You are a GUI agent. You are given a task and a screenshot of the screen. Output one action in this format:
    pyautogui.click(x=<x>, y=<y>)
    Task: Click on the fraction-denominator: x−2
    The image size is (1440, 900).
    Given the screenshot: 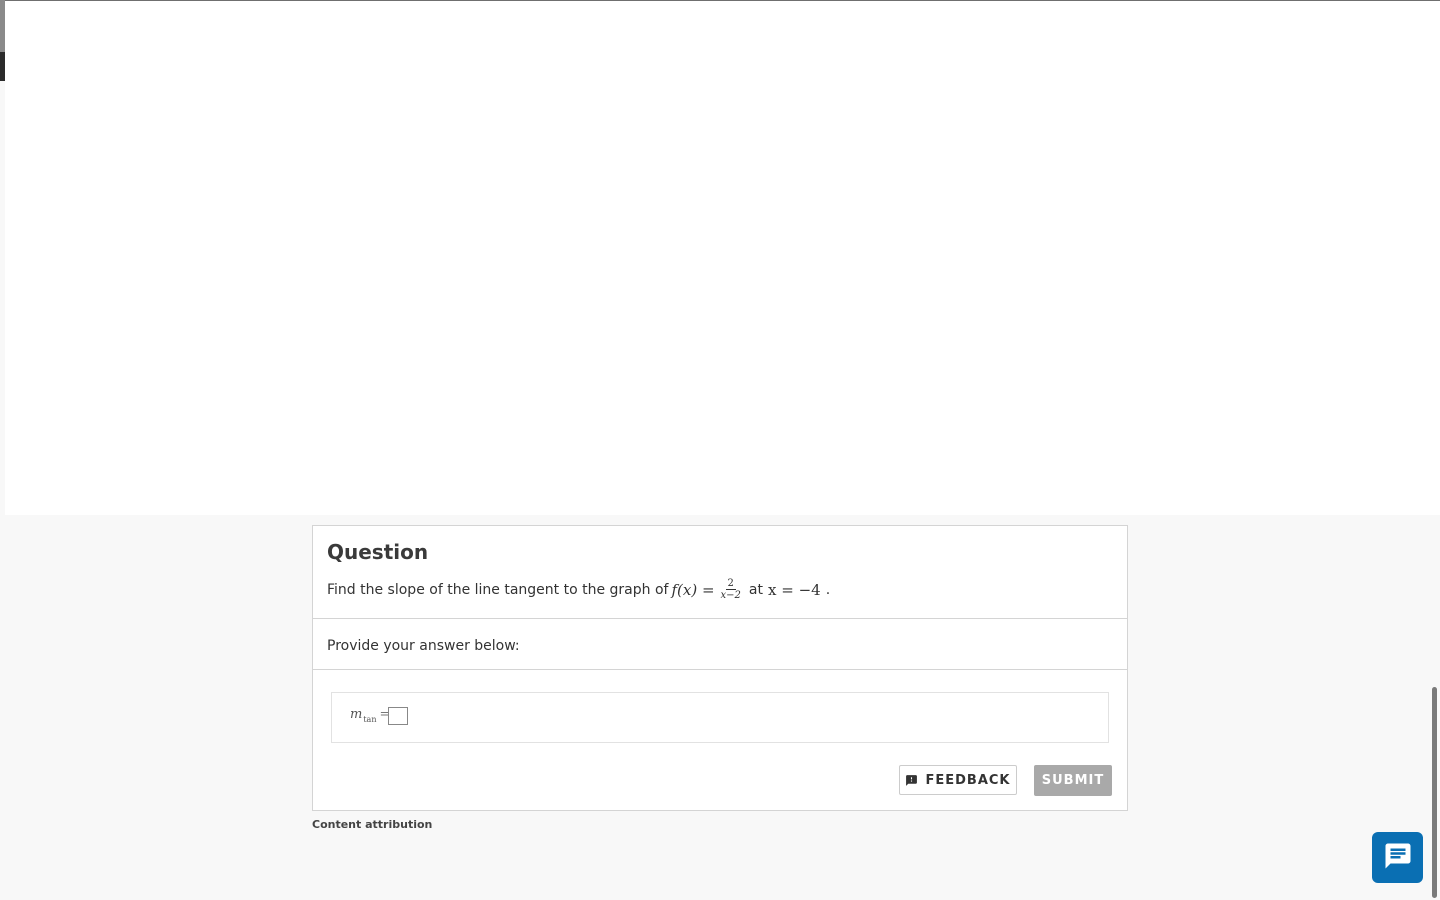 What is the action you would take?
    pyautogui.click(x=730, y=595)
    